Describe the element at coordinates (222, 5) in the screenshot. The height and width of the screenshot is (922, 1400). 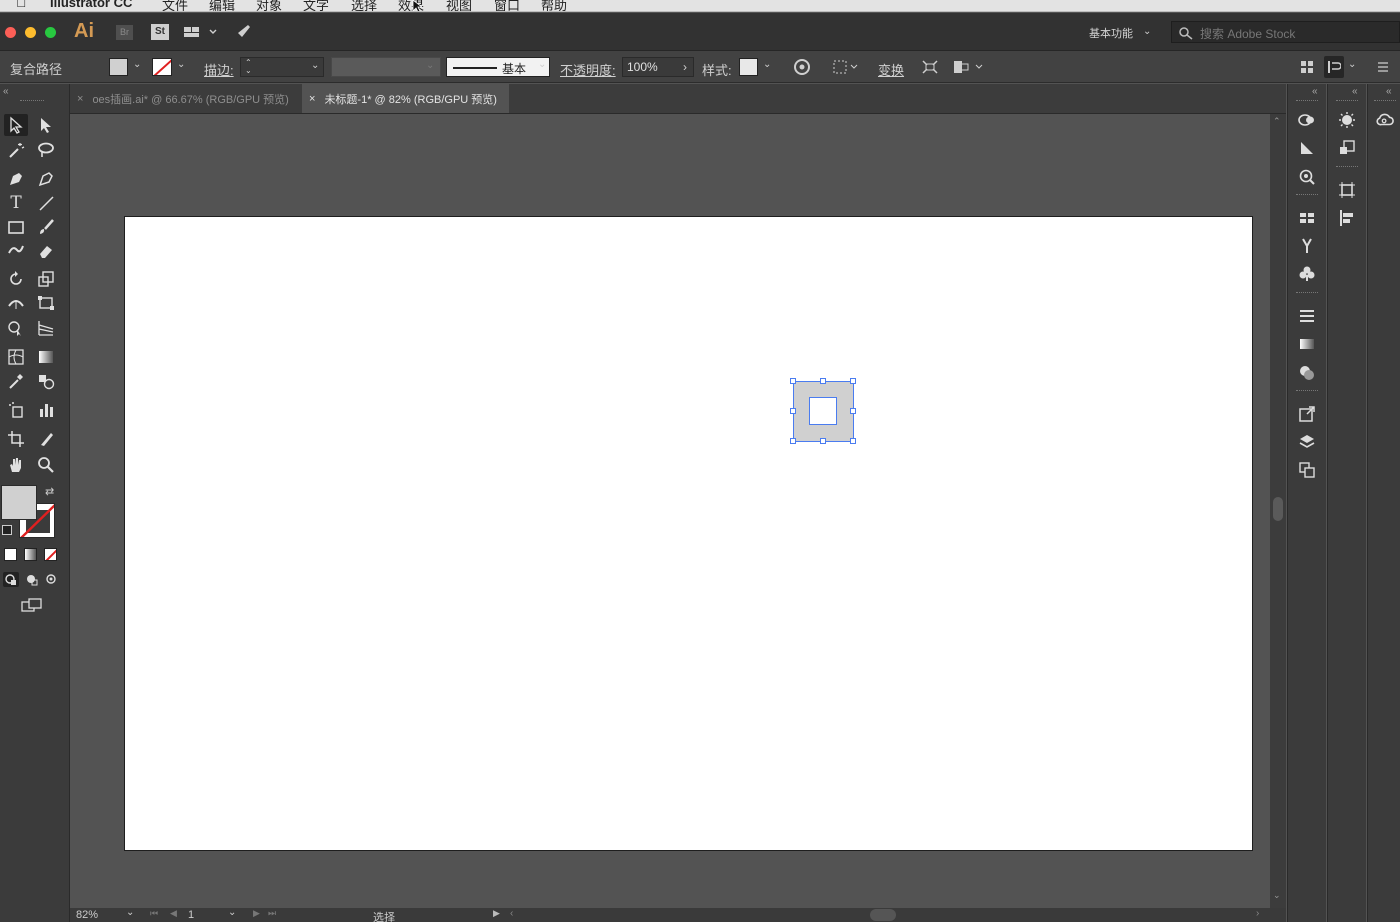
I see `menu-edit: 编辑` at that location.